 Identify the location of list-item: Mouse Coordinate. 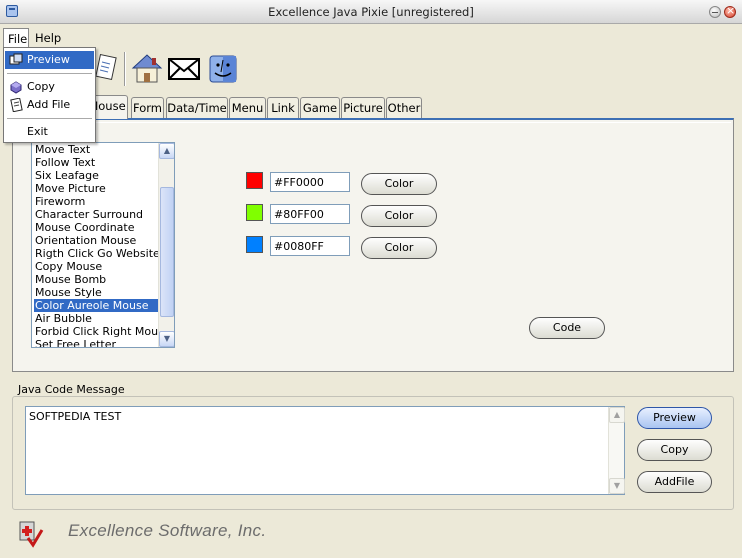
(96, 227).